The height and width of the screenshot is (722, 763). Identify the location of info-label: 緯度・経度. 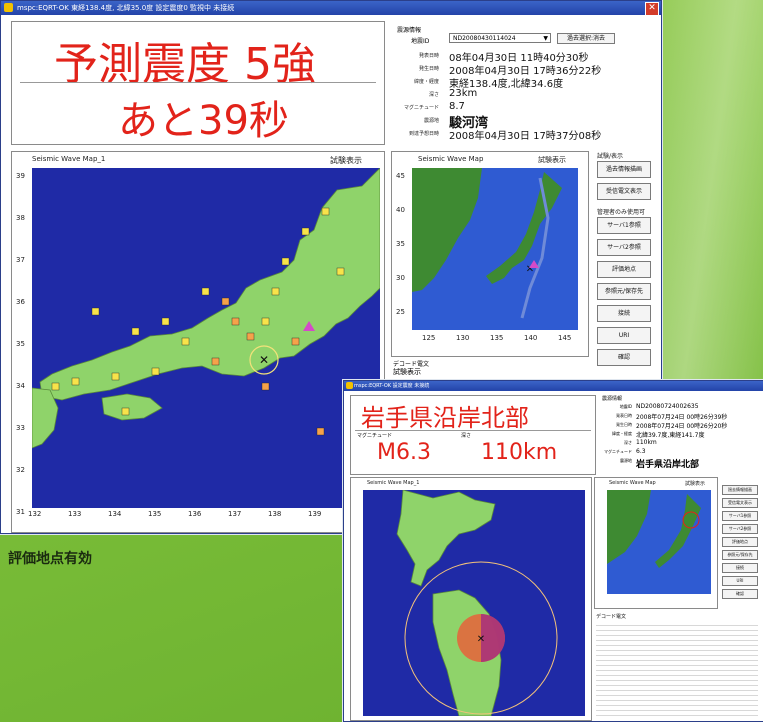
(426, 82).